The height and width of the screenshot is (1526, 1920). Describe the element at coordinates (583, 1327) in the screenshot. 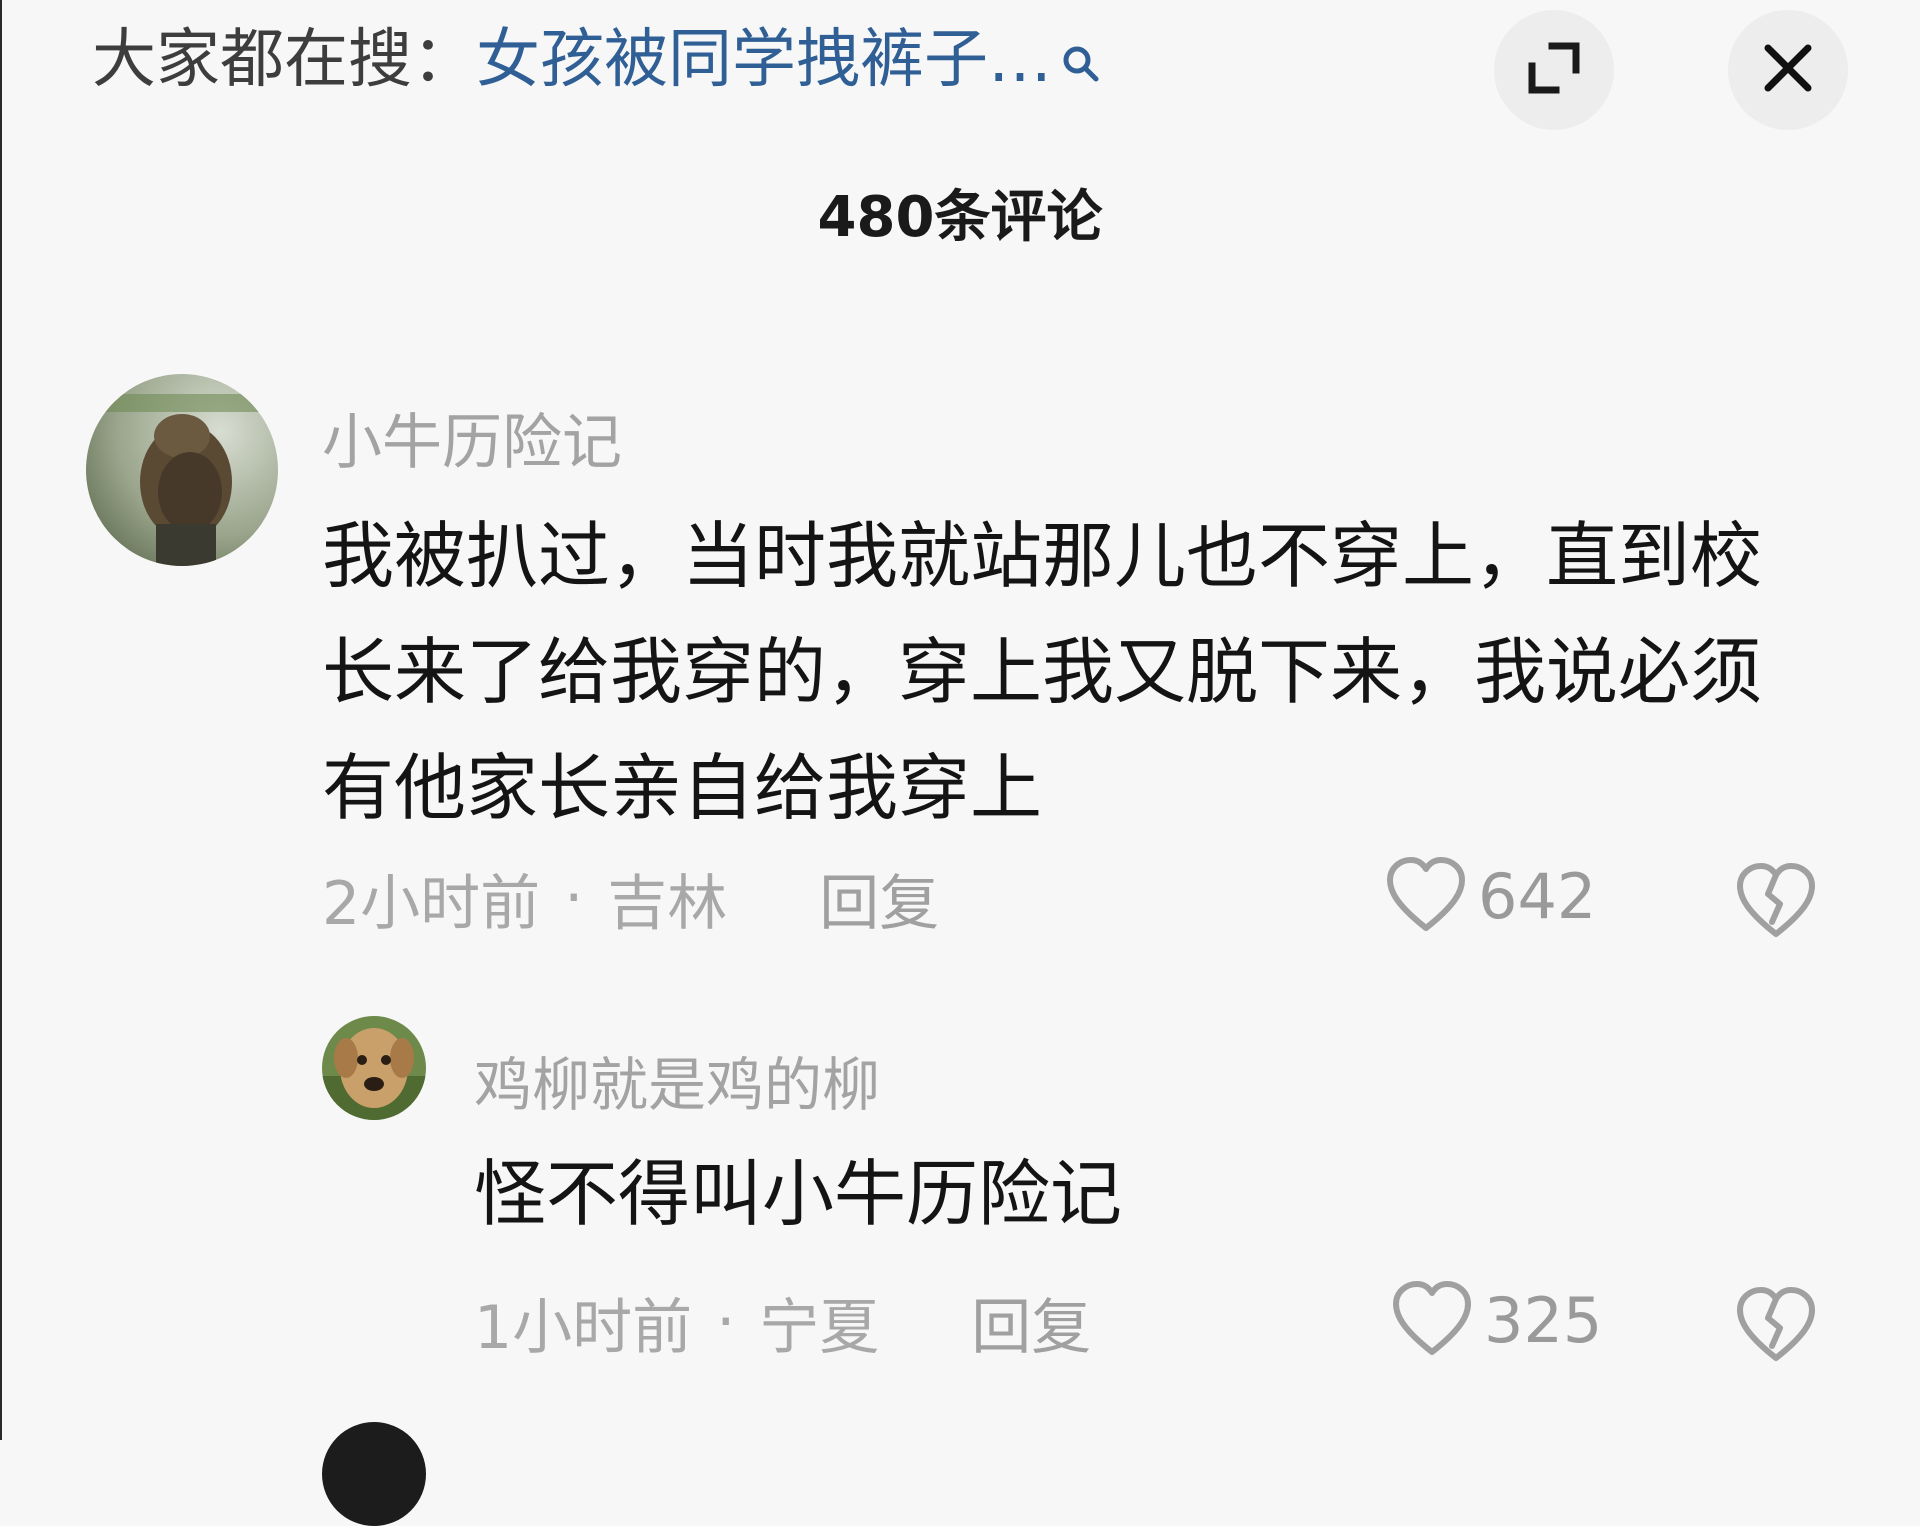

I see `reply-time: 1小时前` at that location.